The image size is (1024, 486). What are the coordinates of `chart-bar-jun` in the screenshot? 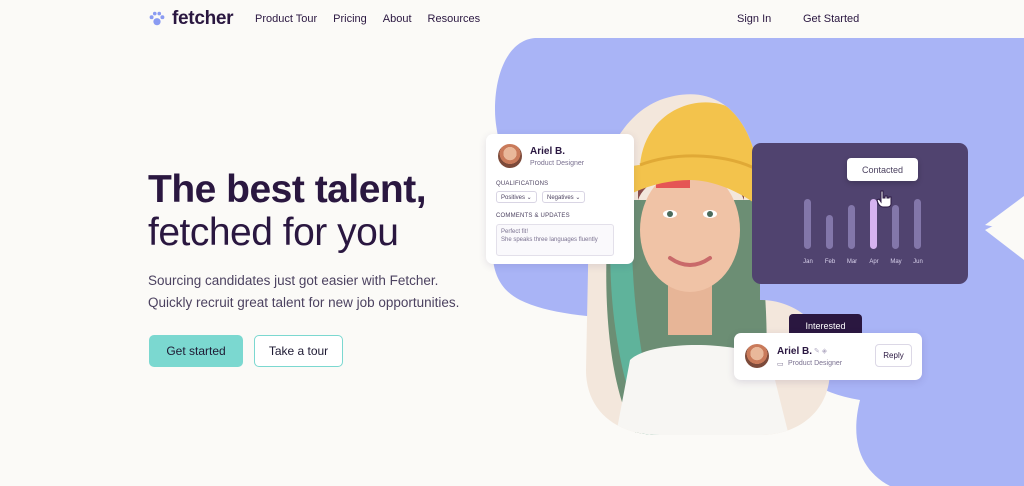 It's located at (917, 224).